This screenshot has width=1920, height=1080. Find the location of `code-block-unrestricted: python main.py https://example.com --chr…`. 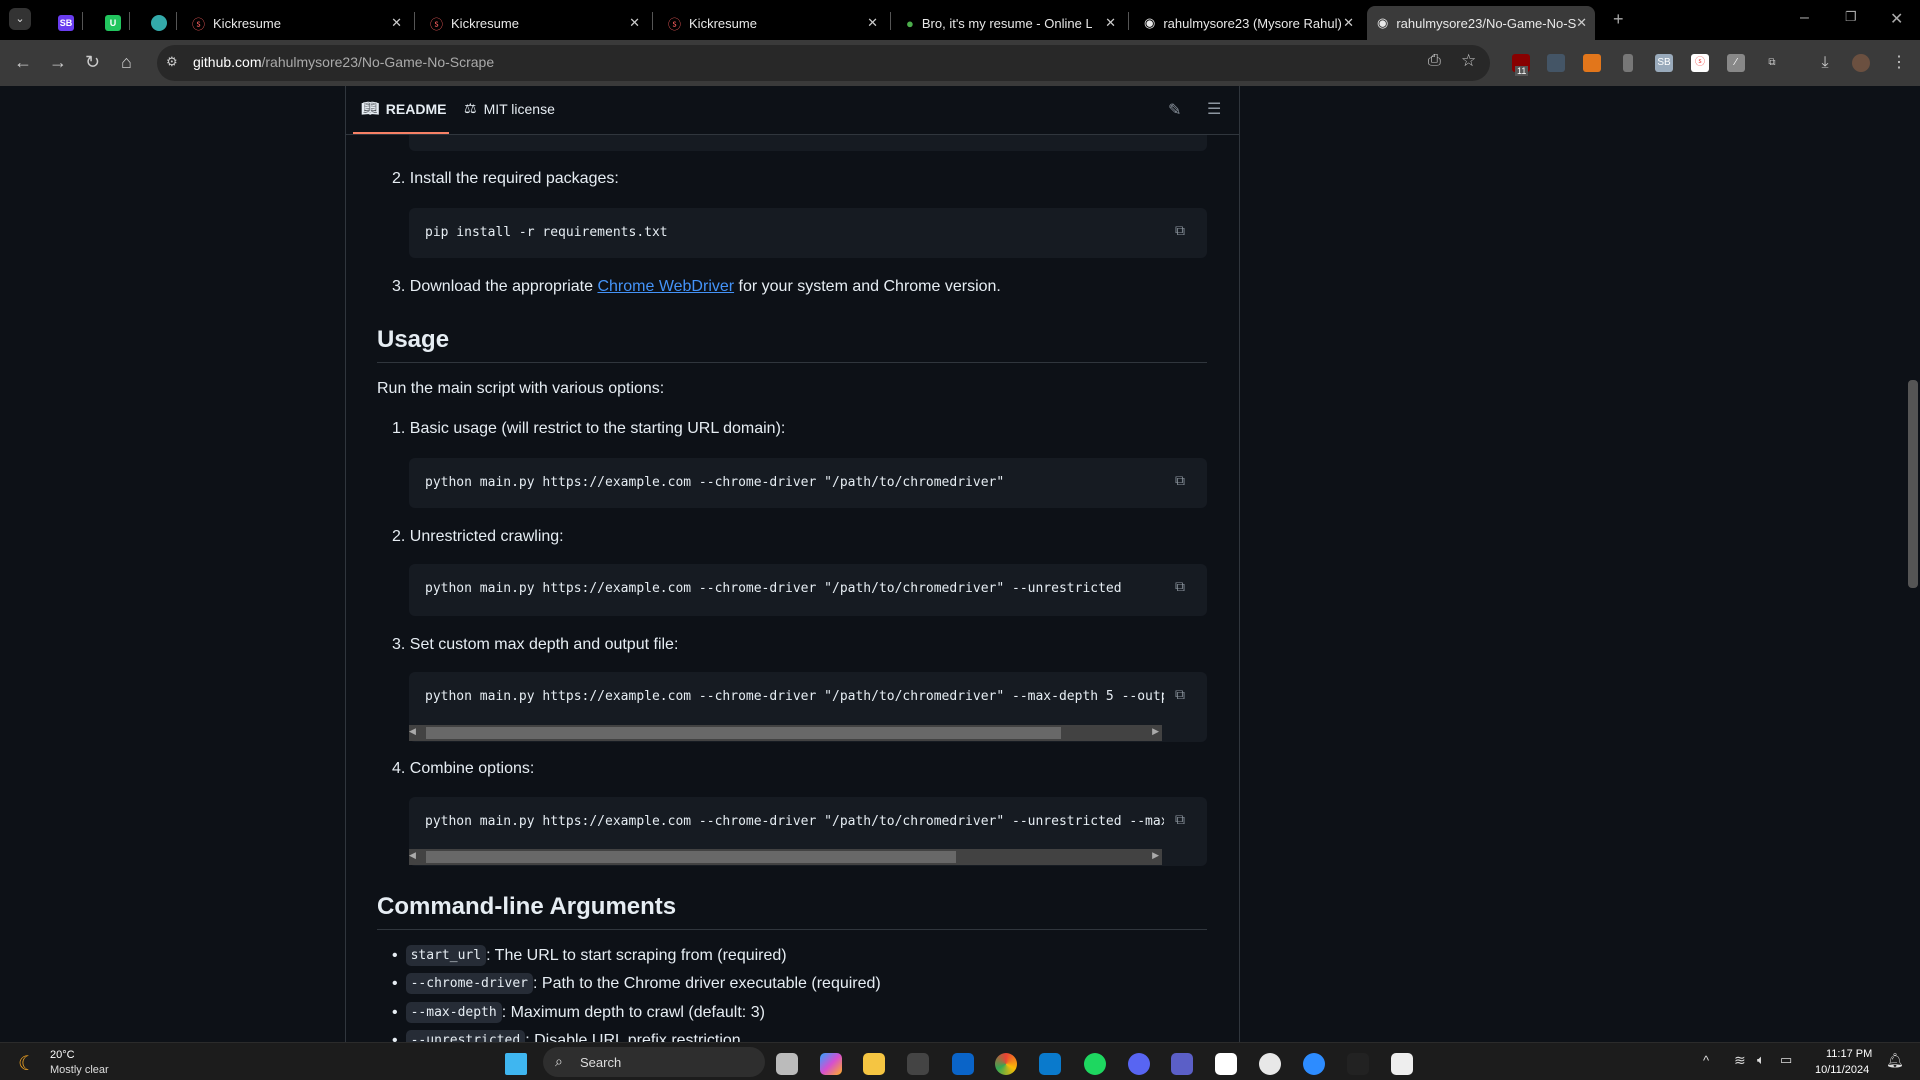

code-block-unrestricted: python main.py https://example.com --chr… is located at coordinates (808, 590).